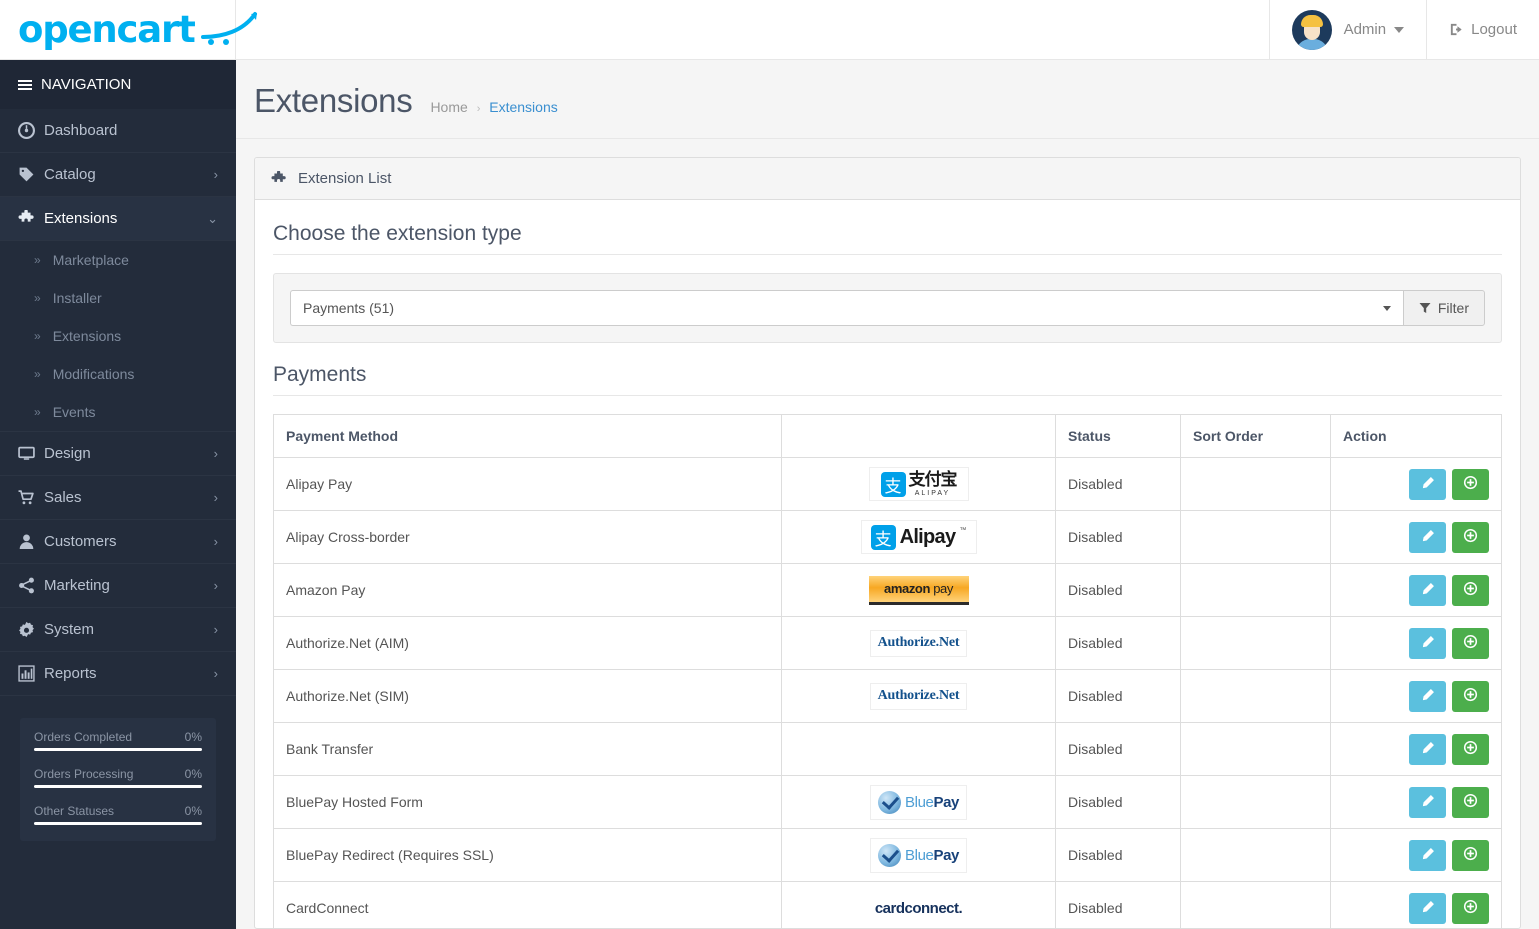  What do you see at coordinates (31, 585) in the screenshot?
I see `share-icon` at bounding box center [31, 585].